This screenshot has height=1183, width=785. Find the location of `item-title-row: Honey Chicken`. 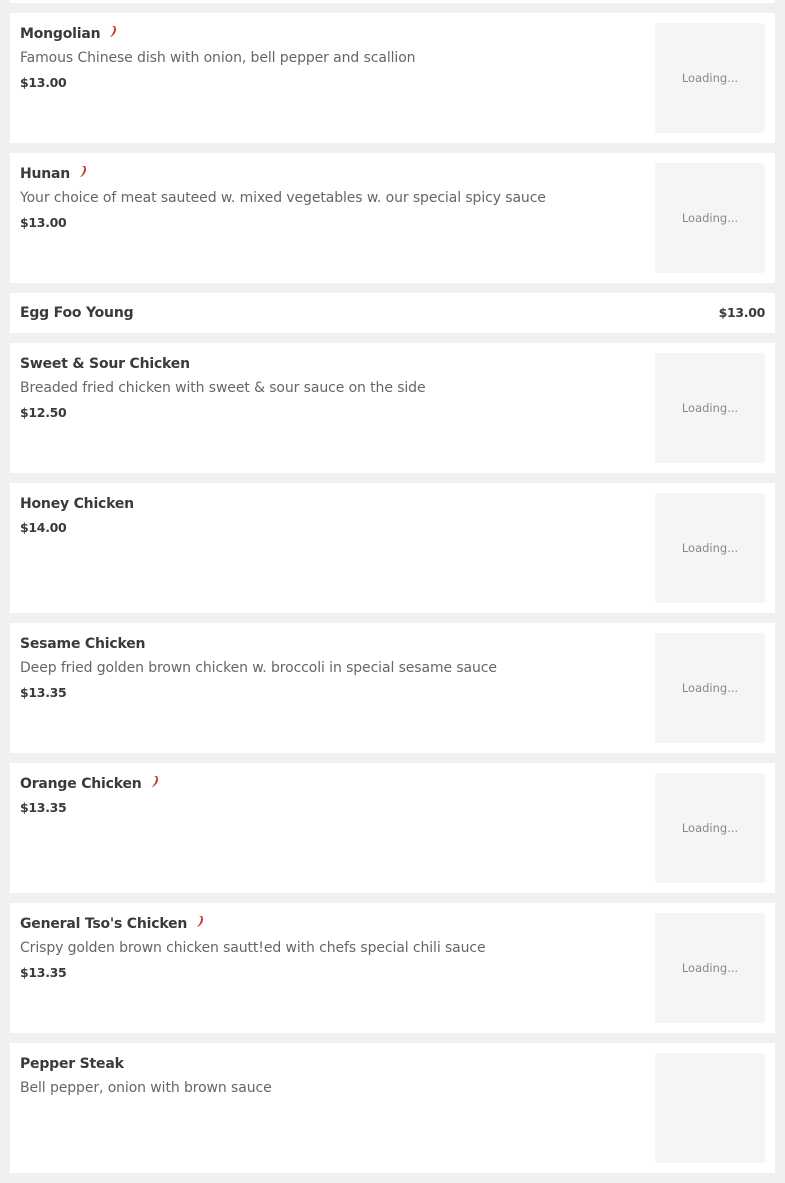

item-title-row: Honey Chicken is located at coordinates (77, 504).